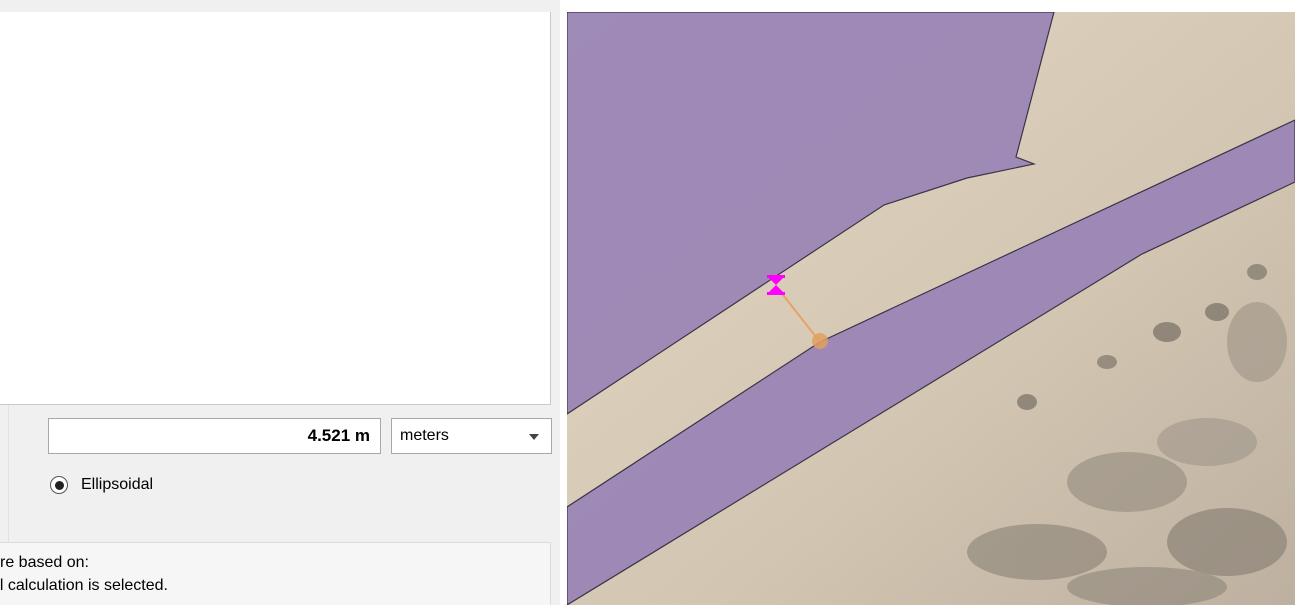 The width and height of the screenshot is (1295, 605). What do you see at coordinates (214, 436) in the screenshot?
I see `total-length-field: 4.521 m` at bounding box center [214, 436].